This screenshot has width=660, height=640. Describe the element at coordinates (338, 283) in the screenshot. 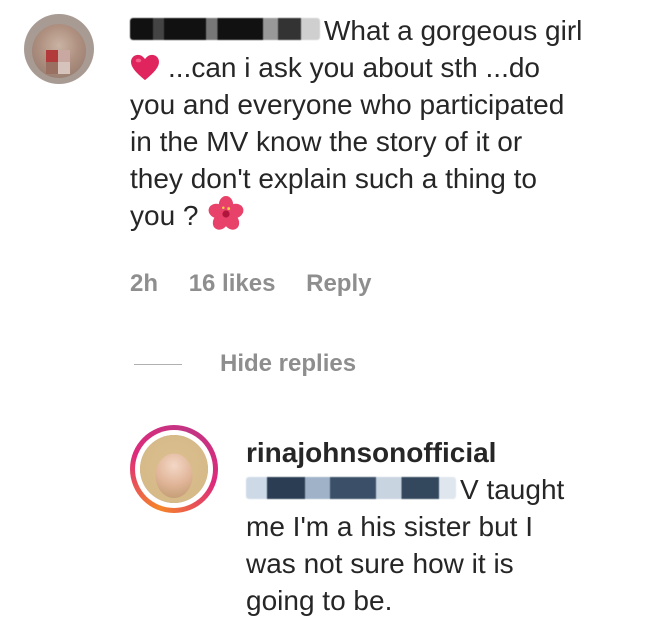

I see `reply-button: Reply` at that location.